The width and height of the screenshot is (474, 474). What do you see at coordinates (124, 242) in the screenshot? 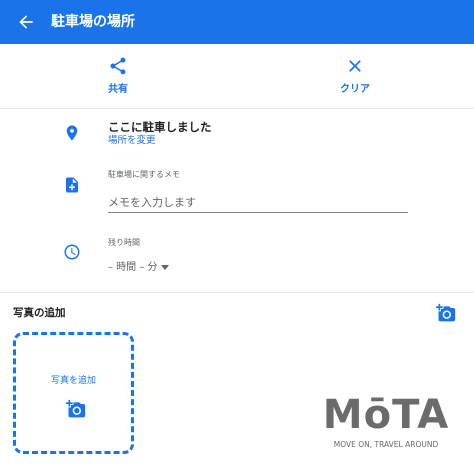
I see `time-remaining-label: 残り時間` at bounding box center [124, 242].